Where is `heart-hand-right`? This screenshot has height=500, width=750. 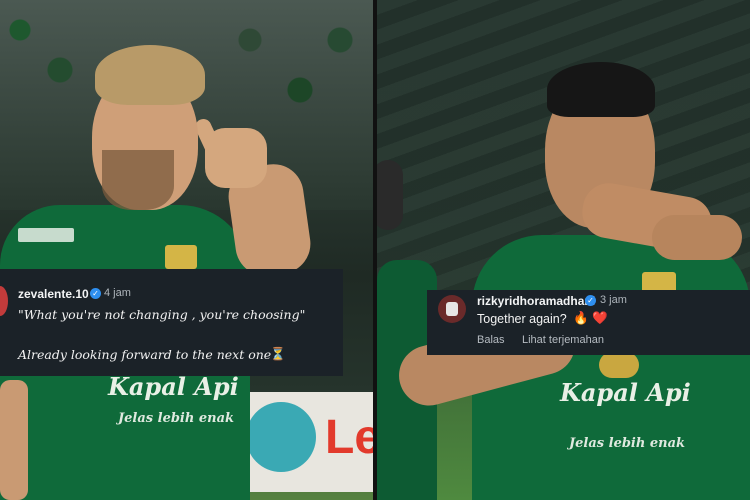 heart-hand-right is located at coordinates (697, 237).